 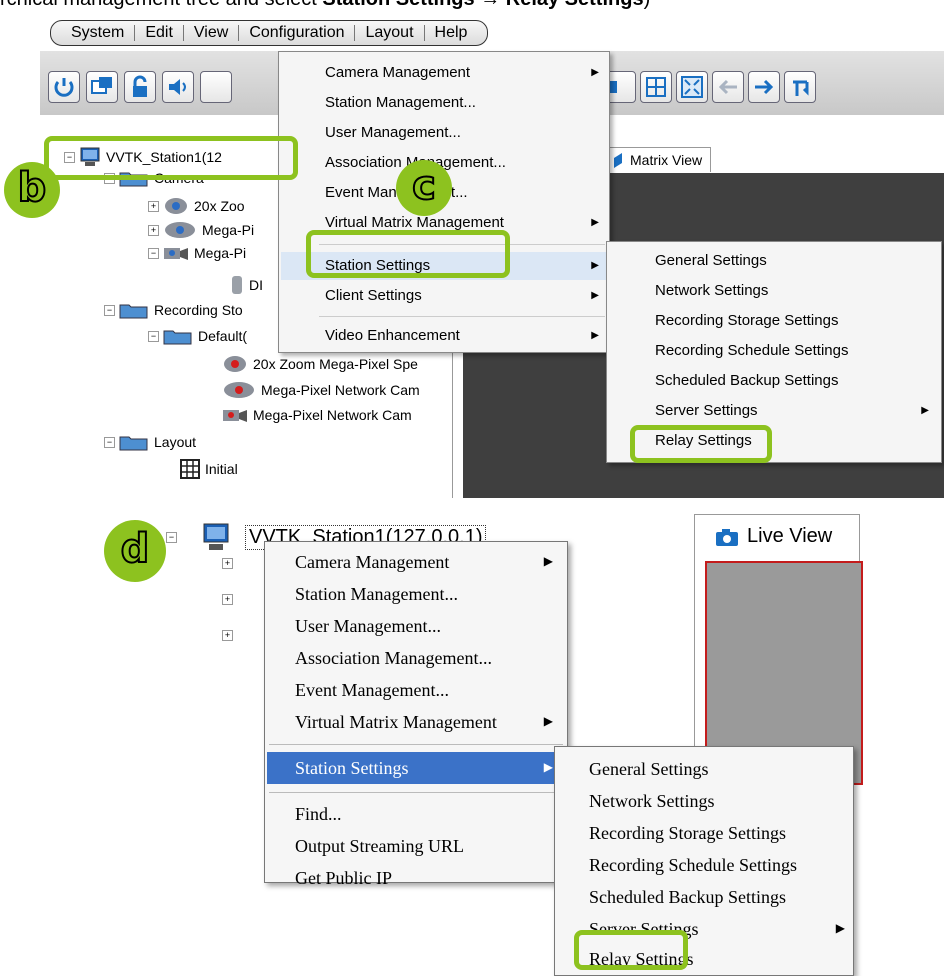 What do you see at coordinates (711, 260) in the screenshot?
I see `submenu-general-settings: General Settings` at bounding box center [711, 260].